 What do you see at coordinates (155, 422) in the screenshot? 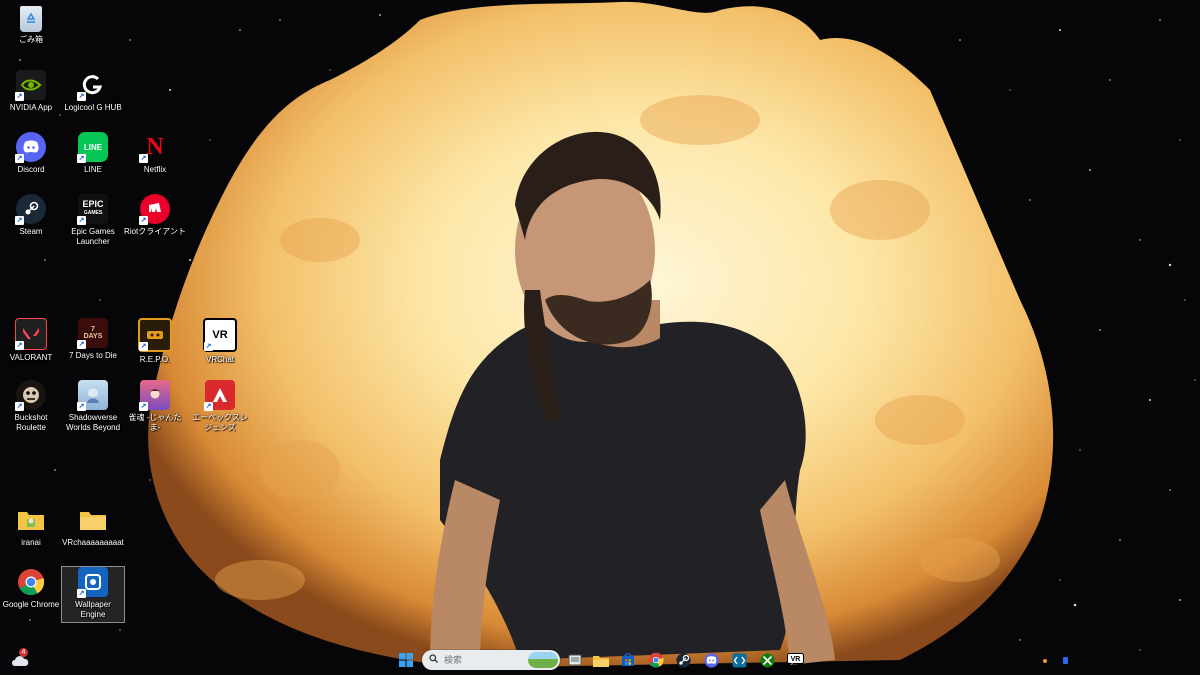
I see `desktop-icon-label: 雀魂 -じゃんたま-` at bounding box center [155, 422].